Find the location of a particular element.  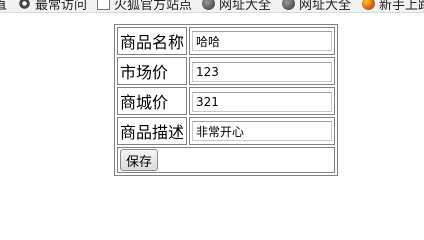

description-cell is located at coordinates (262, 131).